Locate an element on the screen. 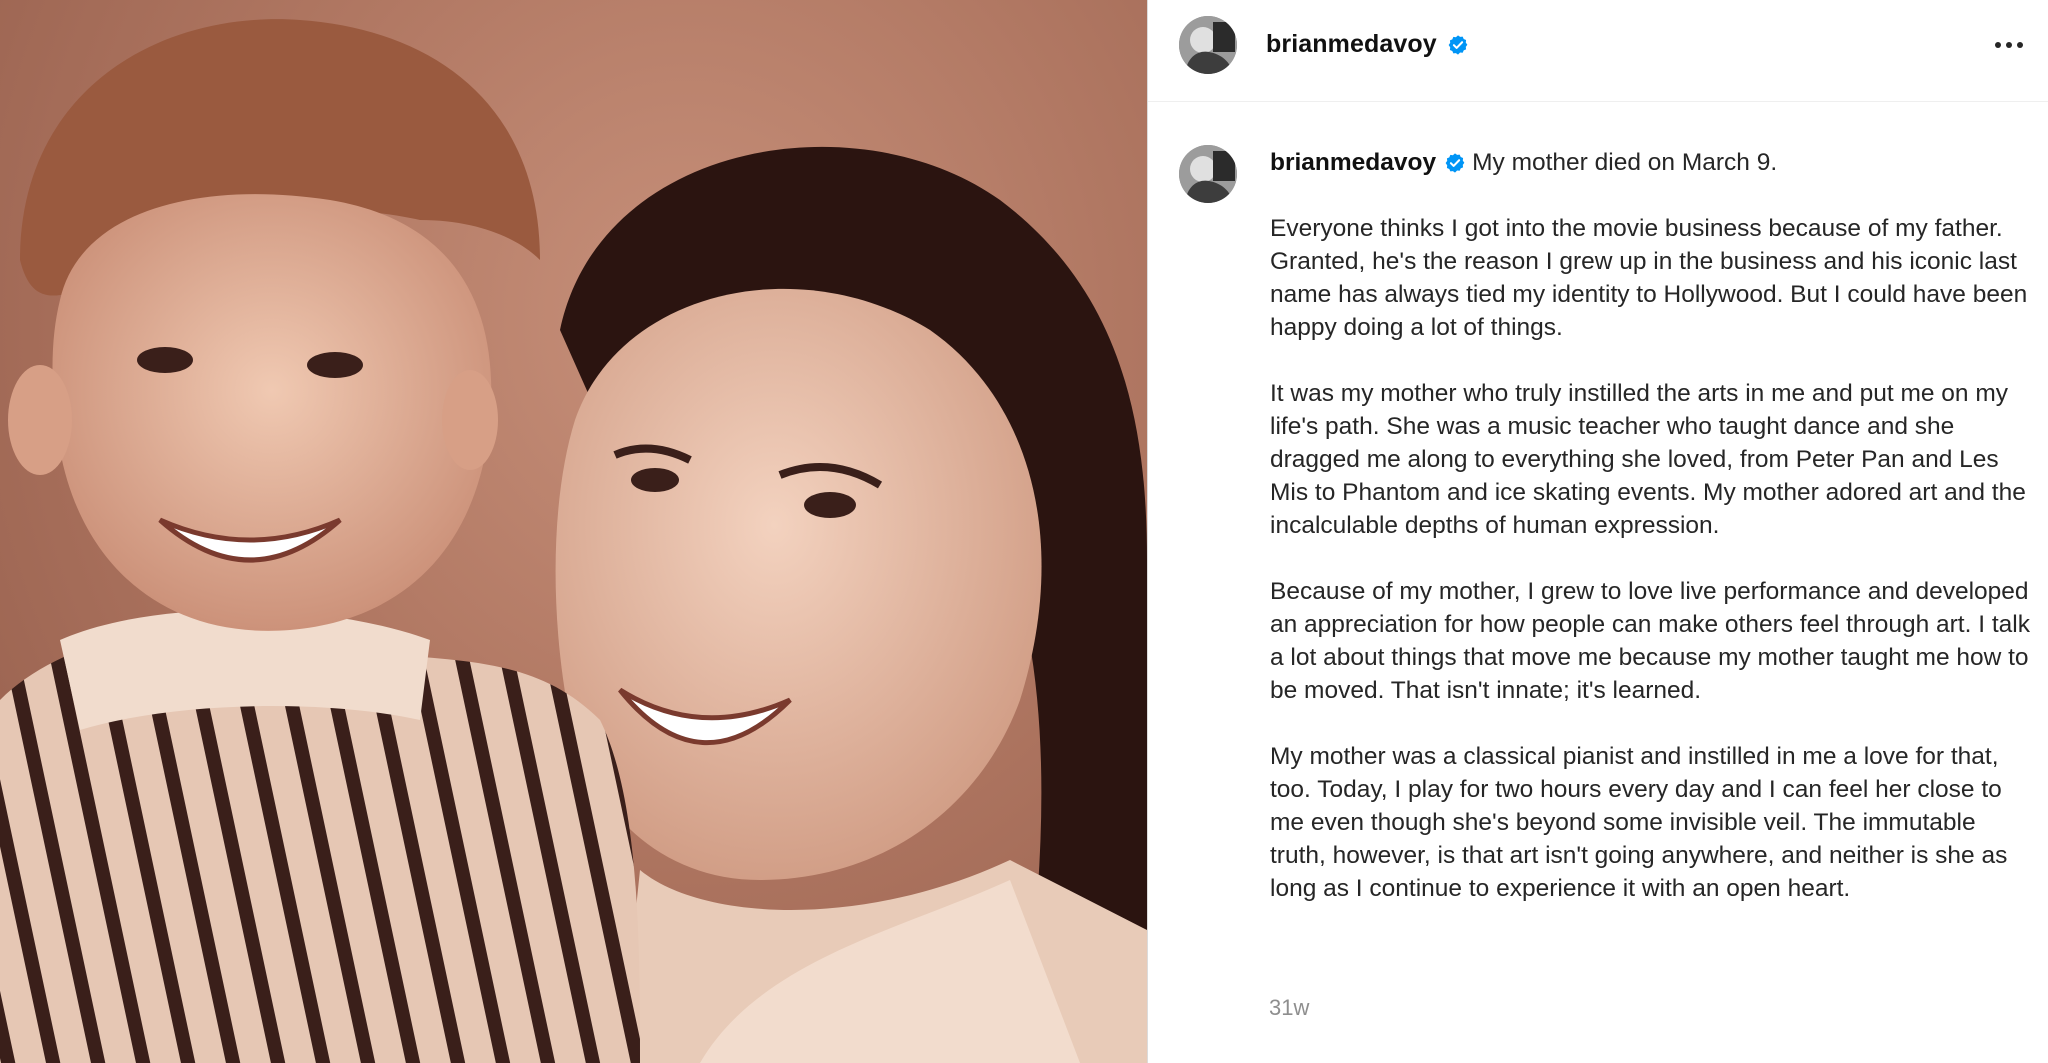  caption-first-line: My mother died on March 9. is located at coordinates (1625, 162).